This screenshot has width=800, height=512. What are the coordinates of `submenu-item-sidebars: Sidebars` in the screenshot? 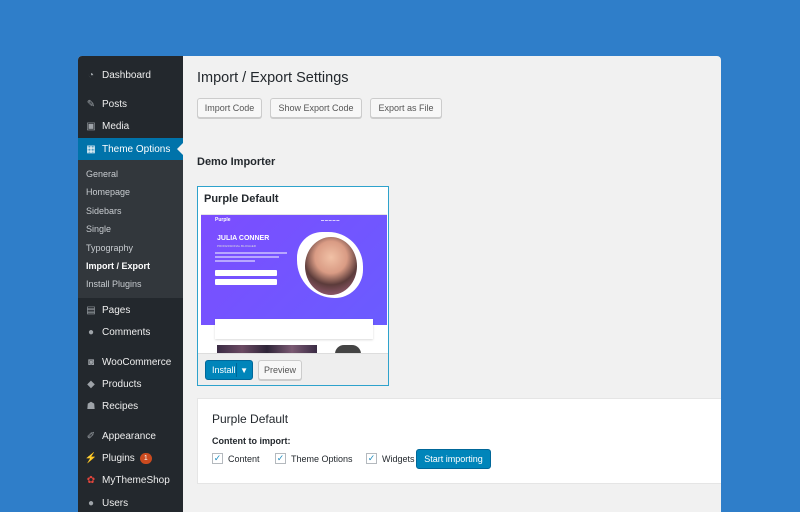 It's located at (104, 211).